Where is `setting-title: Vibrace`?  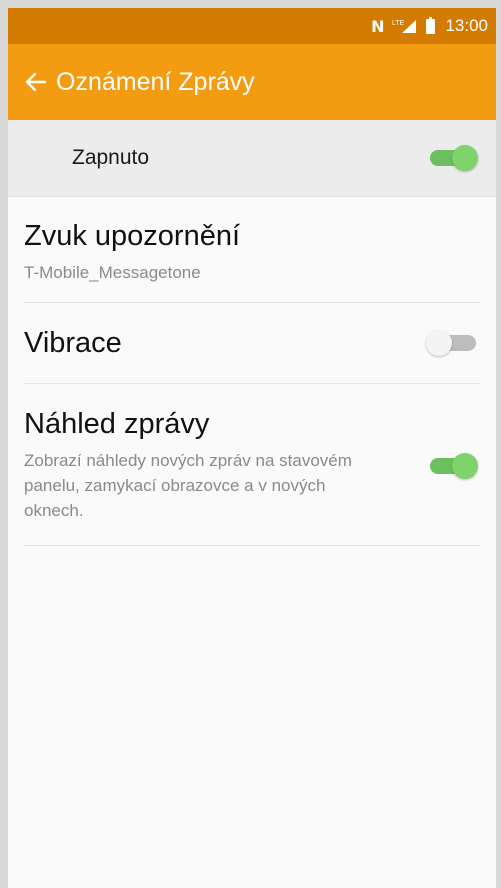
setting-title: Vibrace is located at coordinates (73, 342).